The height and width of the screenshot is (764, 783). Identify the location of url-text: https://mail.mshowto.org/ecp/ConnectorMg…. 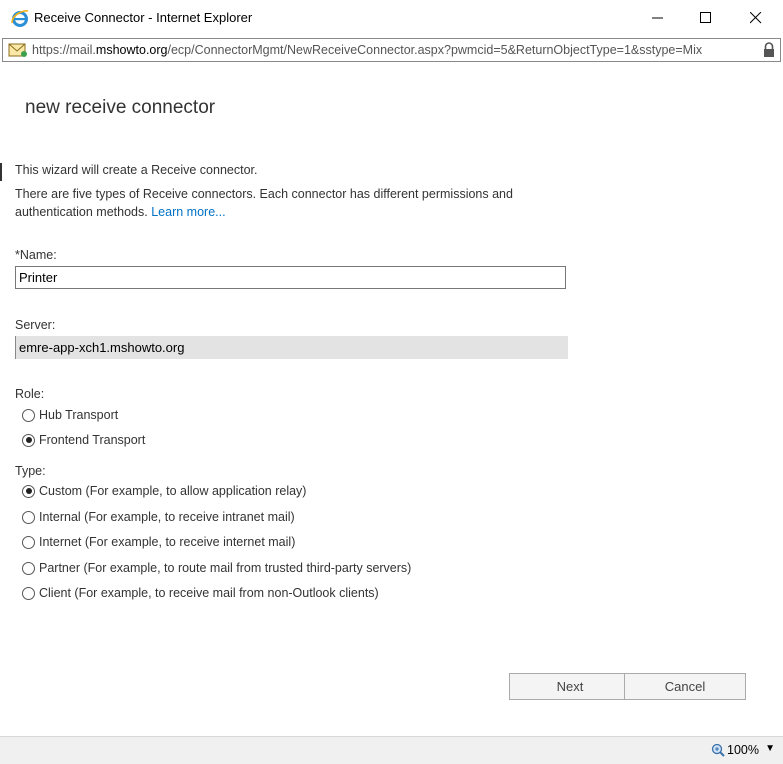
(395, 50).